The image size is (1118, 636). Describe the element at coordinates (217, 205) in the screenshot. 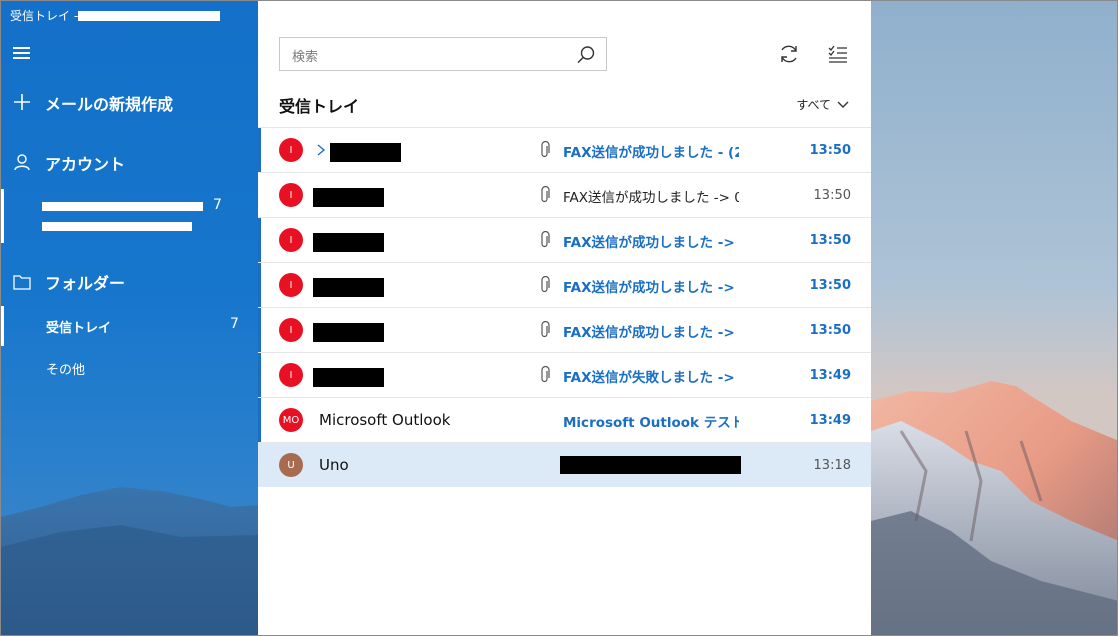

I see `account-unread-count: 7` at that location.